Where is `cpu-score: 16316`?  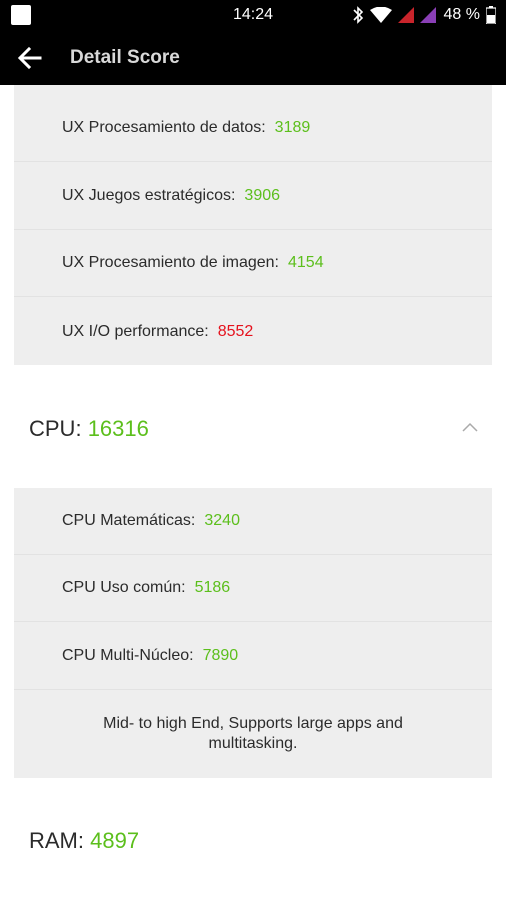 cpu-score: 16316 is located at coordinates (118, 428).